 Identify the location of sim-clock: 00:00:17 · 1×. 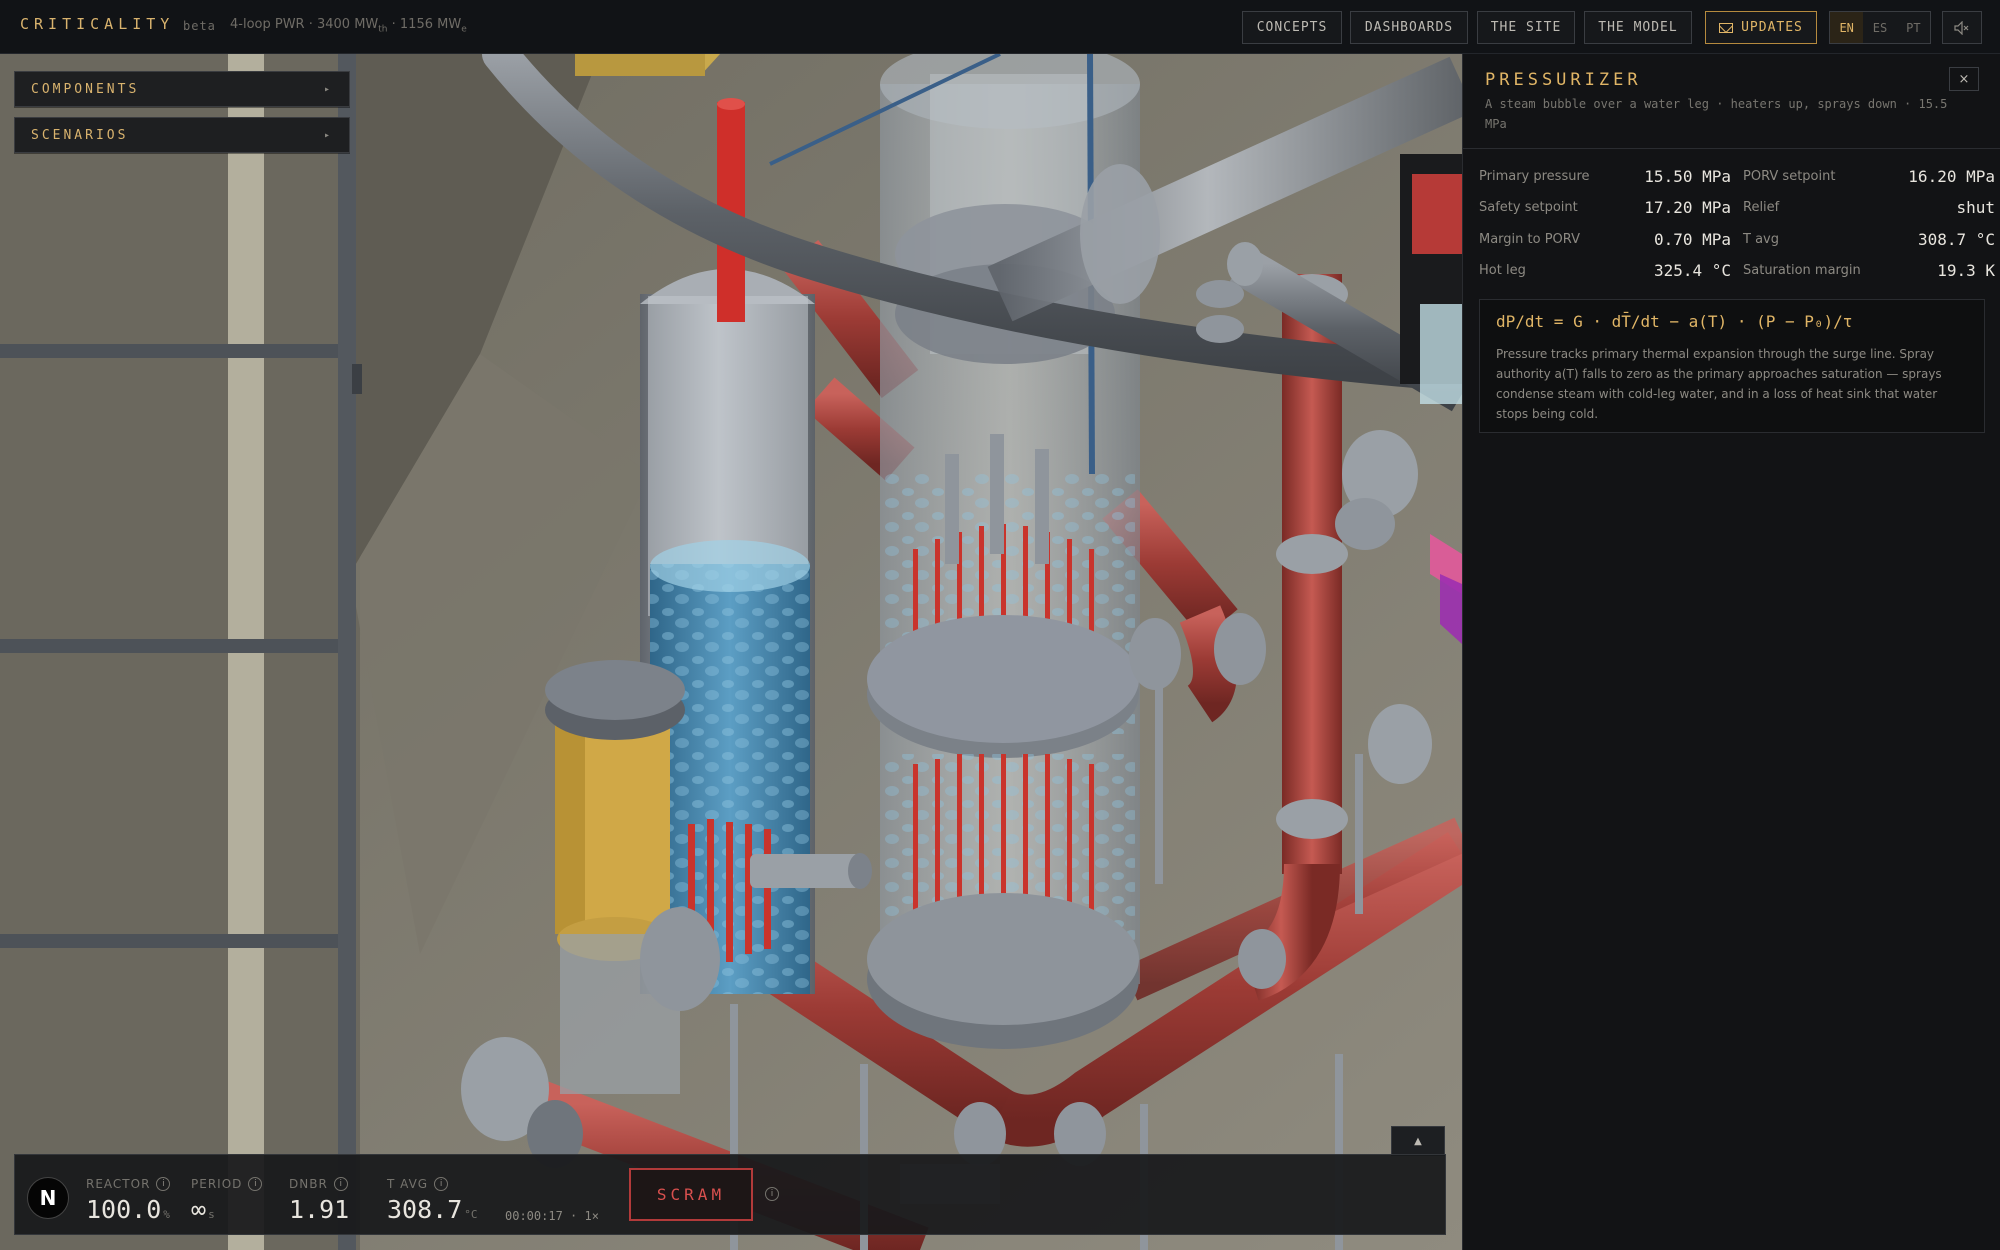
(552, 1216).